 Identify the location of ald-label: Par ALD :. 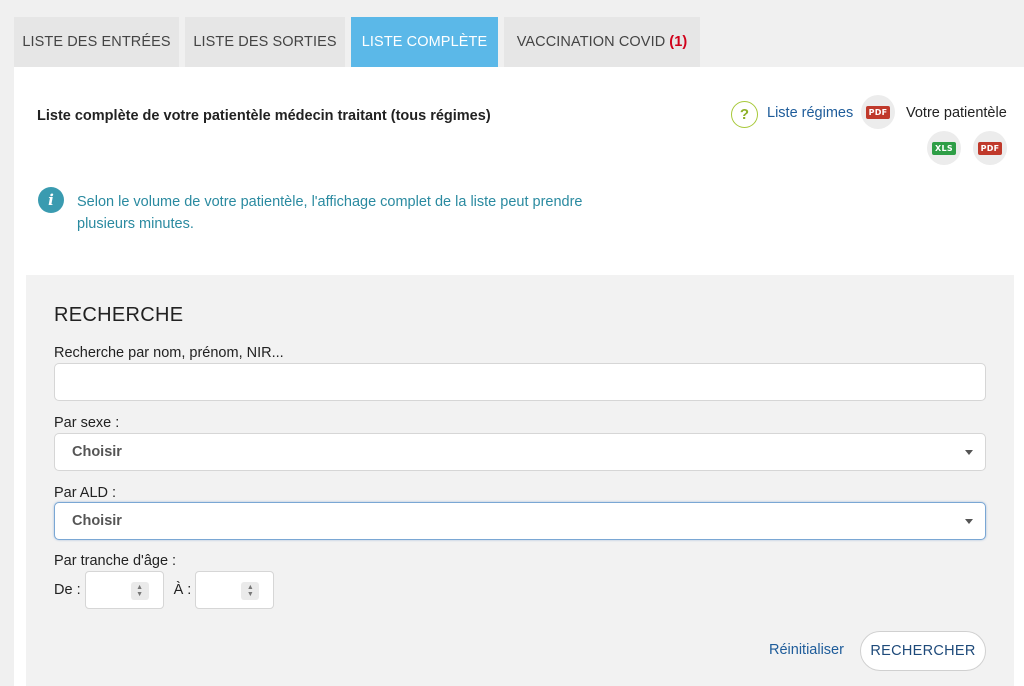
(85, 493).